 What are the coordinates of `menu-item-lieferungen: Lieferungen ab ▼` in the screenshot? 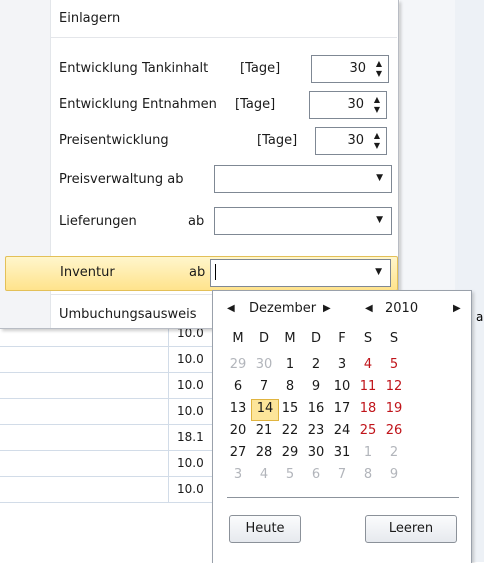 It's located at (224, 220).